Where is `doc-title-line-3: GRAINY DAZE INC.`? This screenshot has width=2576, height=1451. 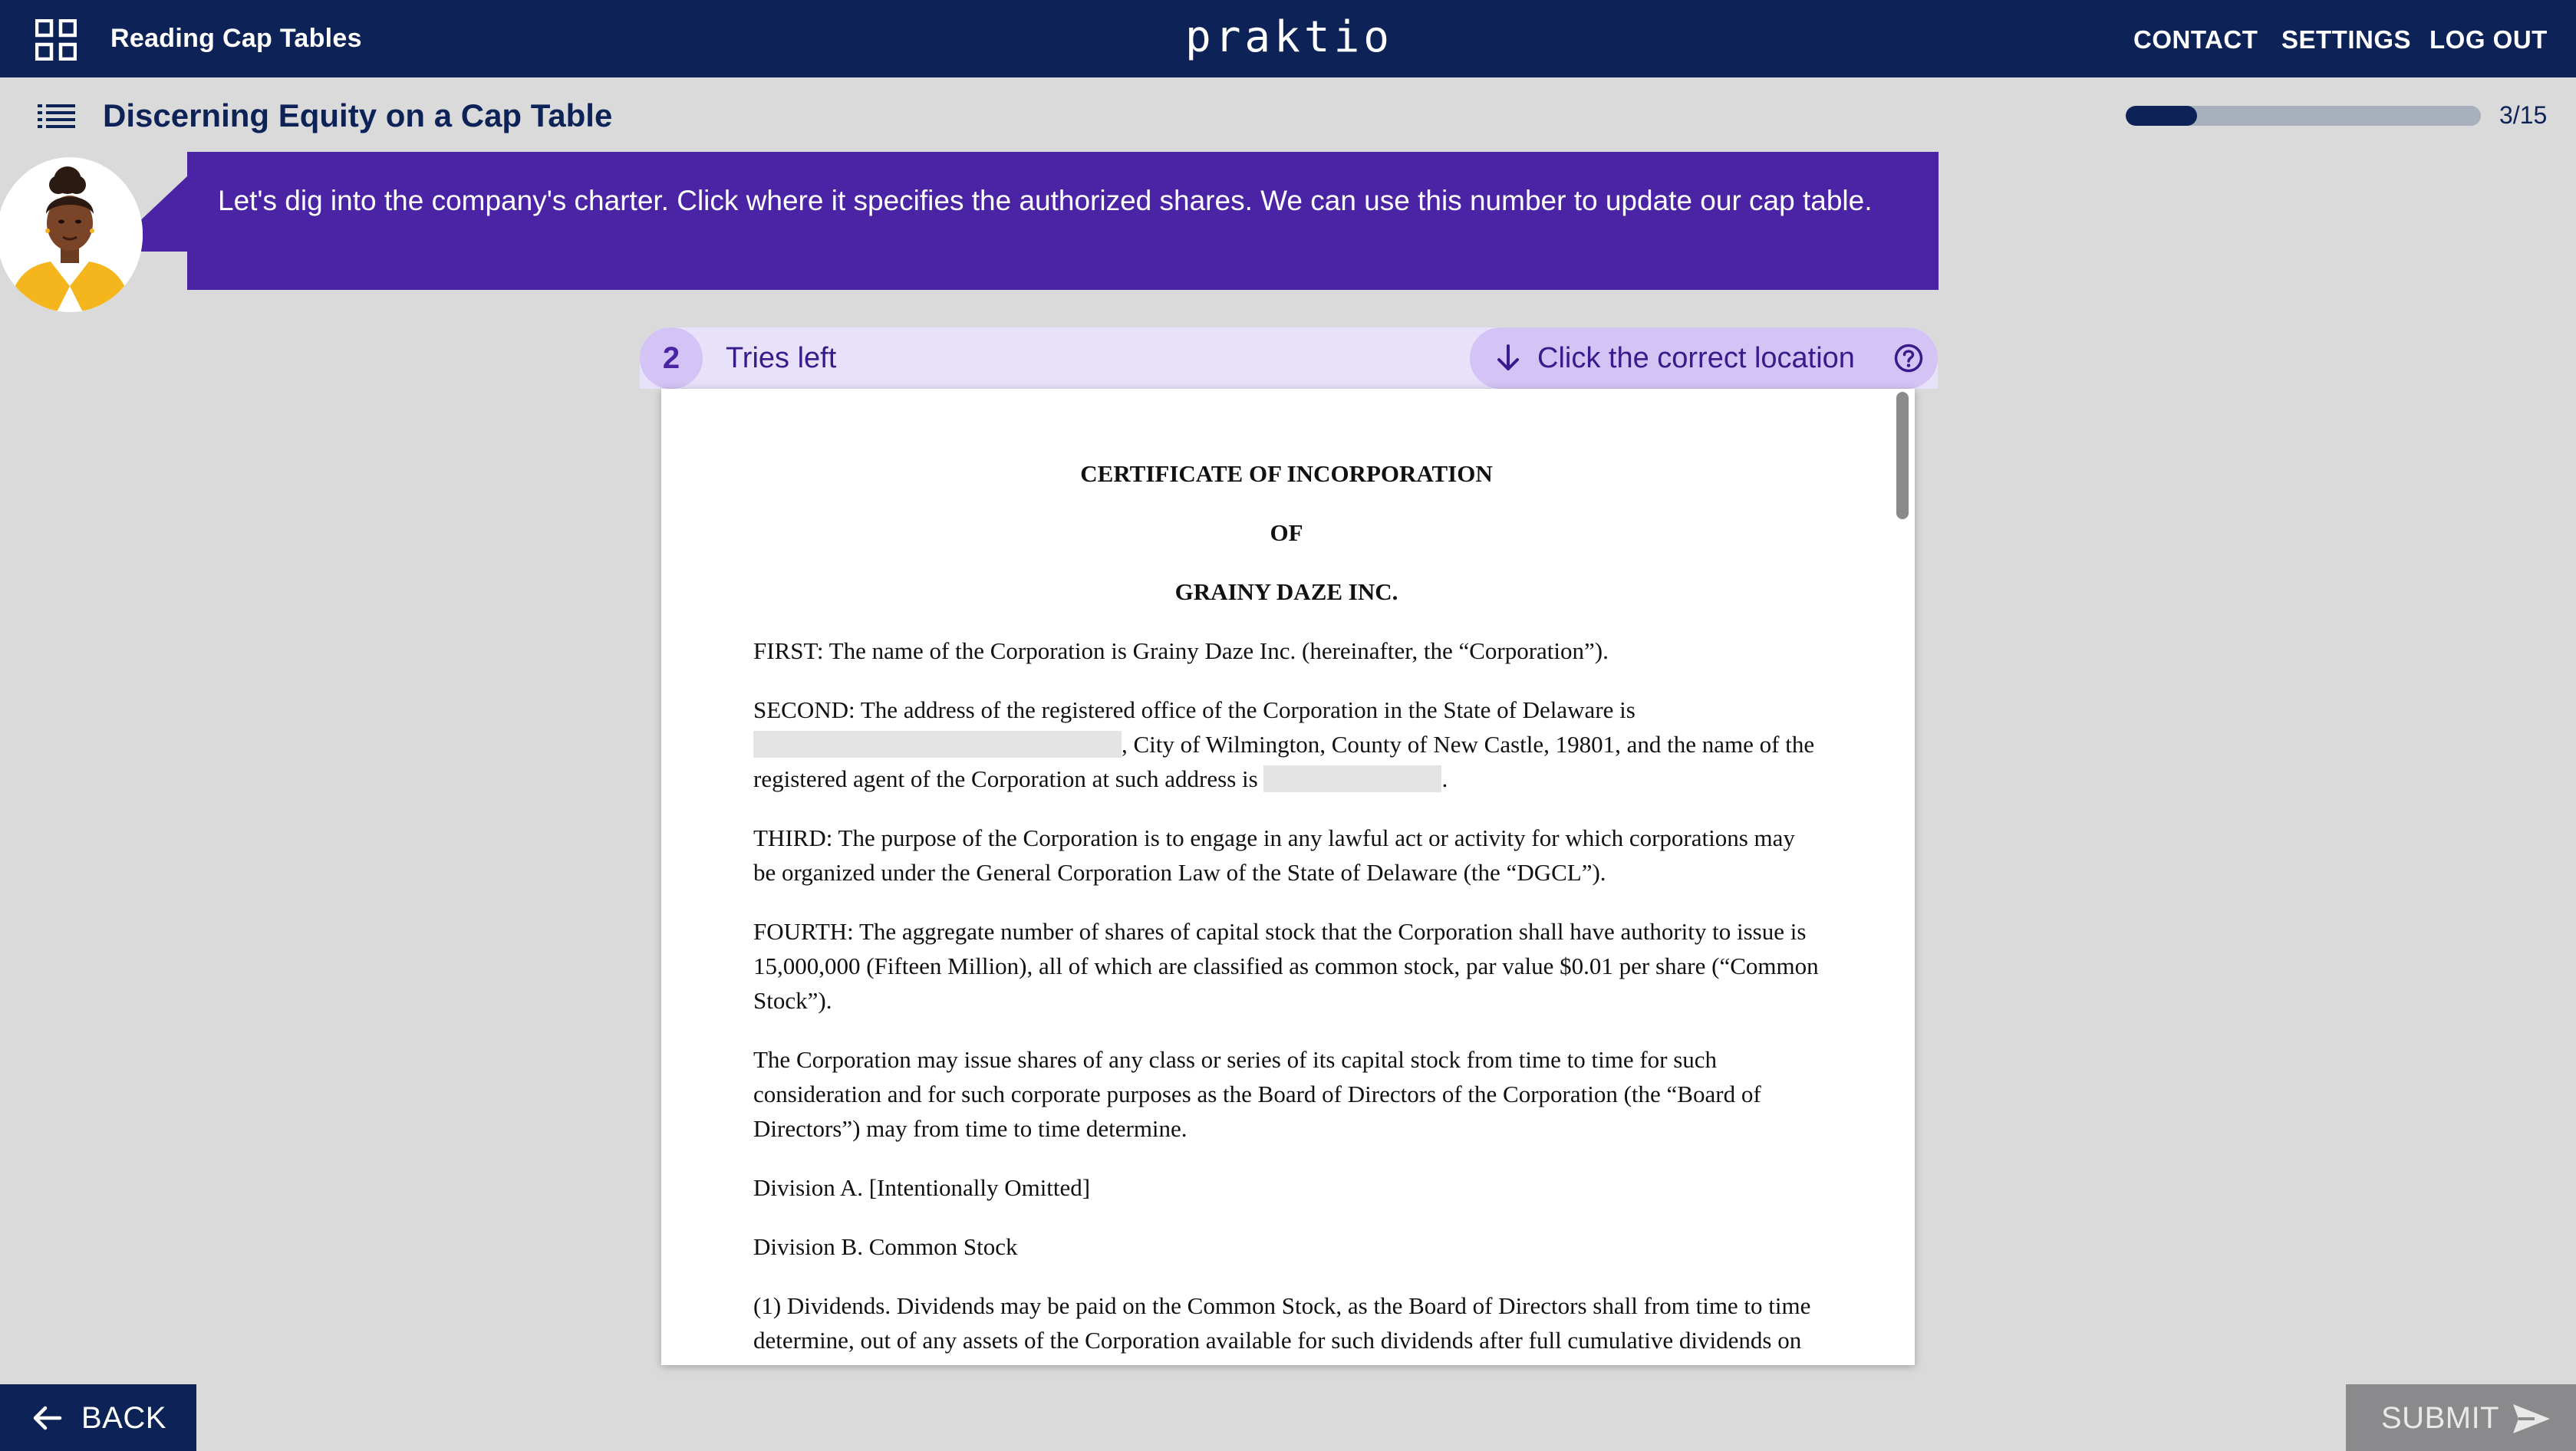 doc-title-line-3: GRAINY DAZE INC. is located at coordinates (1286, 591).